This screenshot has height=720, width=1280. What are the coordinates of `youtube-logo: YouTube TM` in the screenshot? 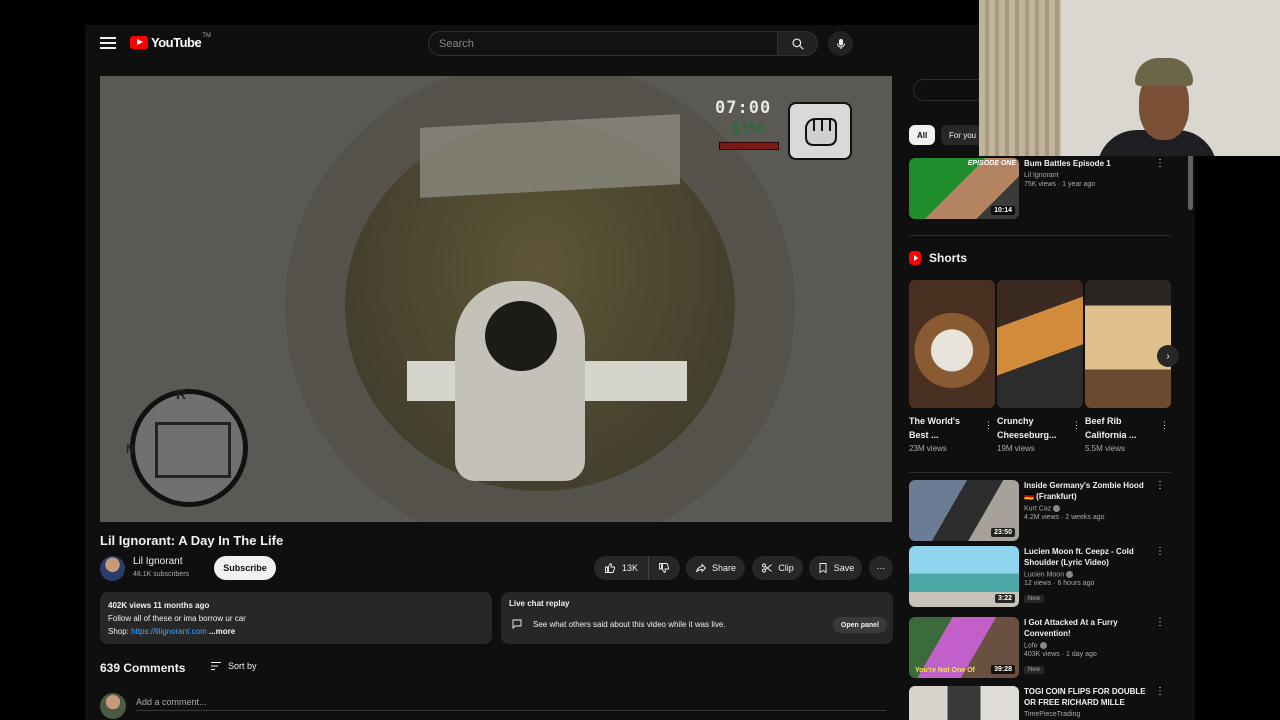 It's located at (170, 41).